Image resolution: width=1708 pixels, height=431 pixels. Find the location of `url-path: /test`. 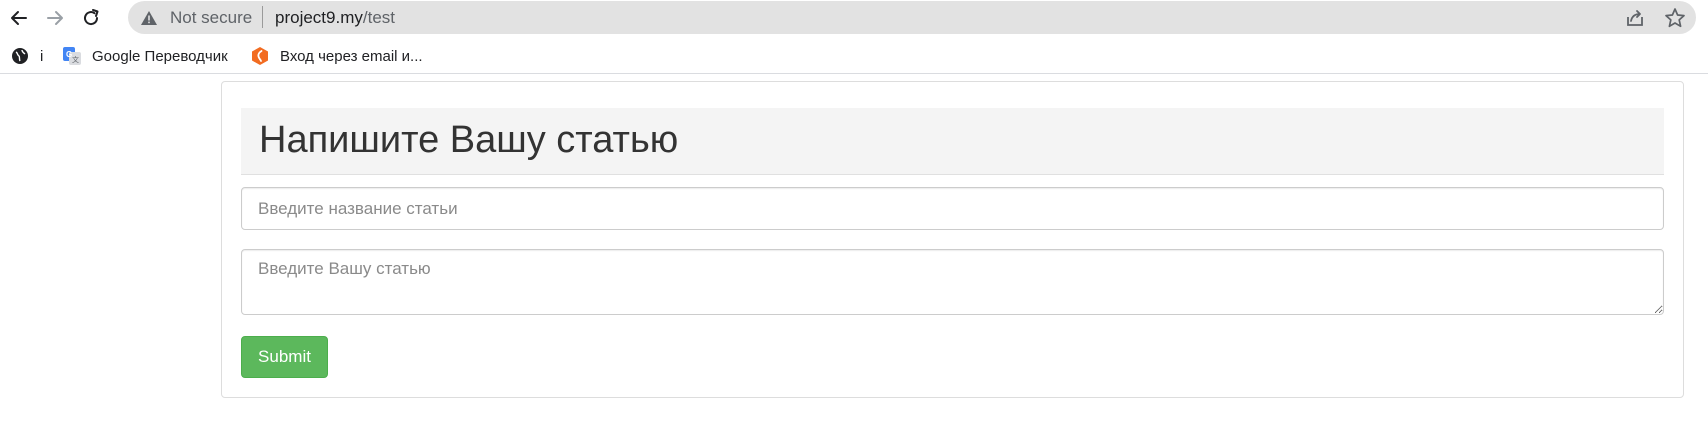

url-path: /test is located at coordinates (378, 17).